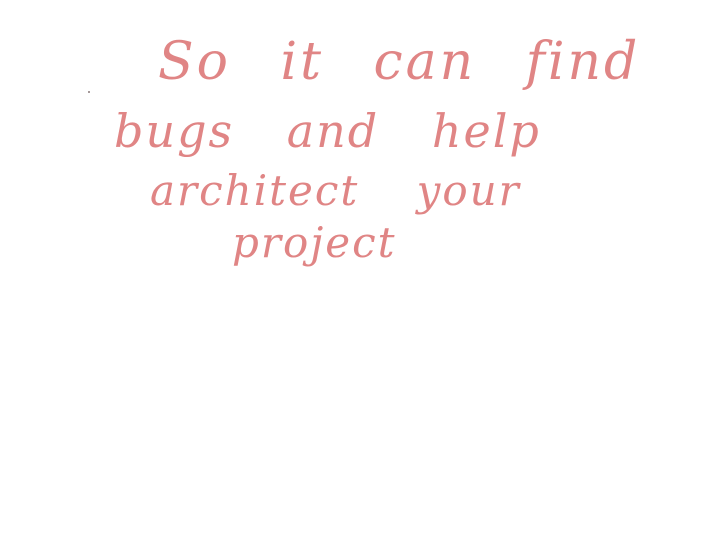  What do you see at coordinates (314, 242) in the screenshot?
I see `handwritten-line-4: project` at bounding box center [314, 242].